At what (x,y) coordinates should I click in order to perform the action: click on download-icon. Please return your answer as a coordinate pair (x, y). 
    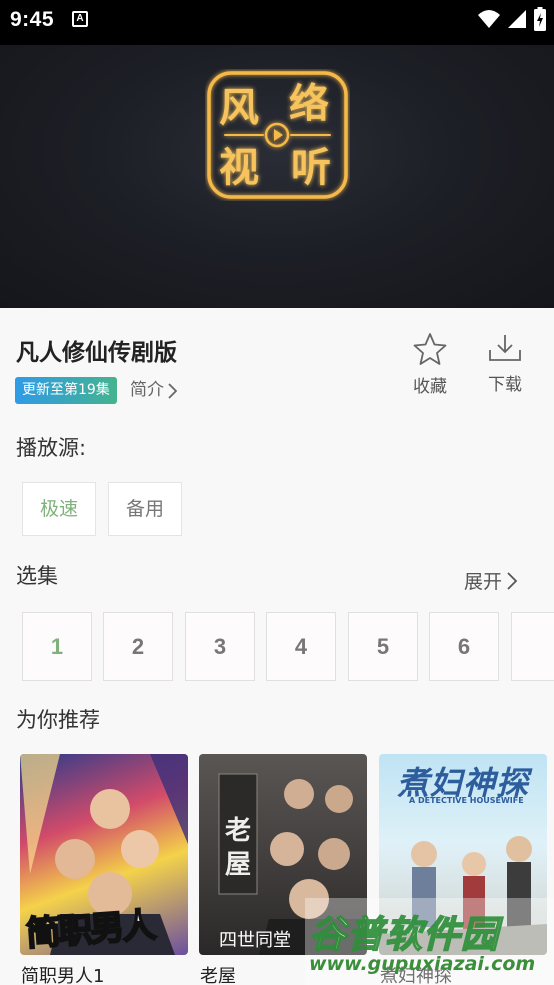
    Looking at the image, I should click on (505, 348).